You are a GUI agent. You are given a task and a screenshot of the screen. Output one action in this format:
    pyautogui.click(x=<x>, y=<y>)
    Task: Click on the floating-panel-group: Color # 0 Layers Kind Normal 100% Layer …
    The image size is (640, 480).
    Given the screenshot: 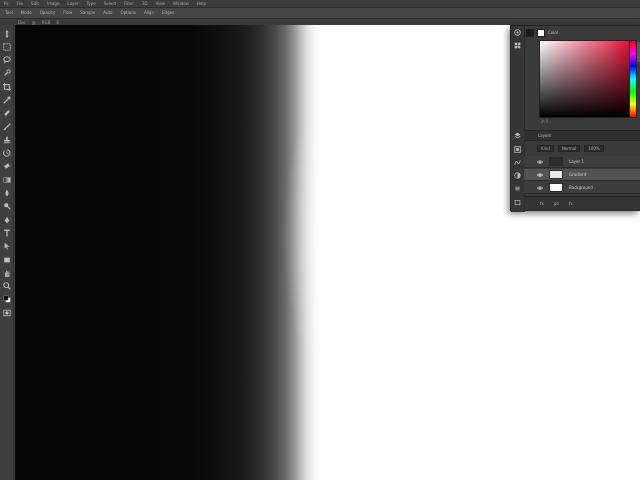 What is the action you would take?
    pyautogui.click(x=575, y=118)
    